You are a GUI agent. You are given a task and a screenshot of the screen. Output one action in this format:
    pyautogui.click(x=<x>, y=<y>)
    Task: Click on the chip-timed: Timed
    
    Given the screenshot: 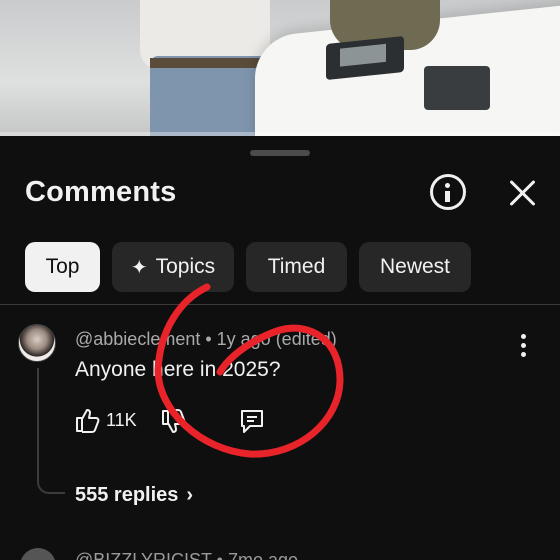 What is the action you would take?
    pyautogui.click(x=296, y=267)
    